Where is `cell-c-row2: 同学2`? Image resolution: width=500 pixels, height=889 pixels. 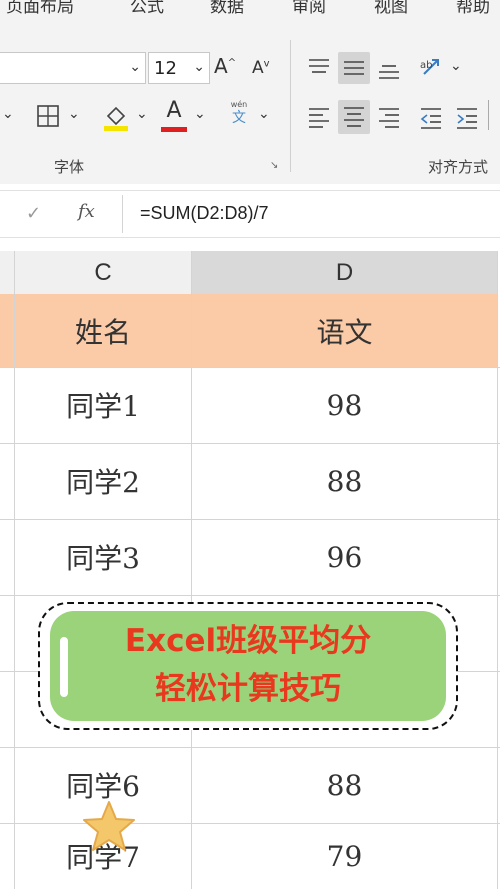
cell-c-row2: 同学2 is located at coordinates (103, 481).